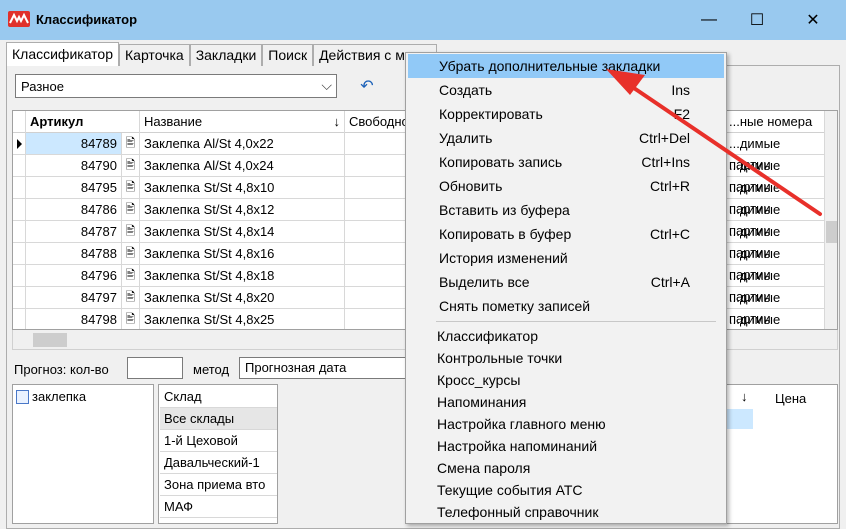 The height and width of the screenshot is (529, 846). What do you see at coordinates (566, 138) in the screenshot?
I see `menu-item-delete: Удалить Ctrl+Del` at bounding box center [566, 138].